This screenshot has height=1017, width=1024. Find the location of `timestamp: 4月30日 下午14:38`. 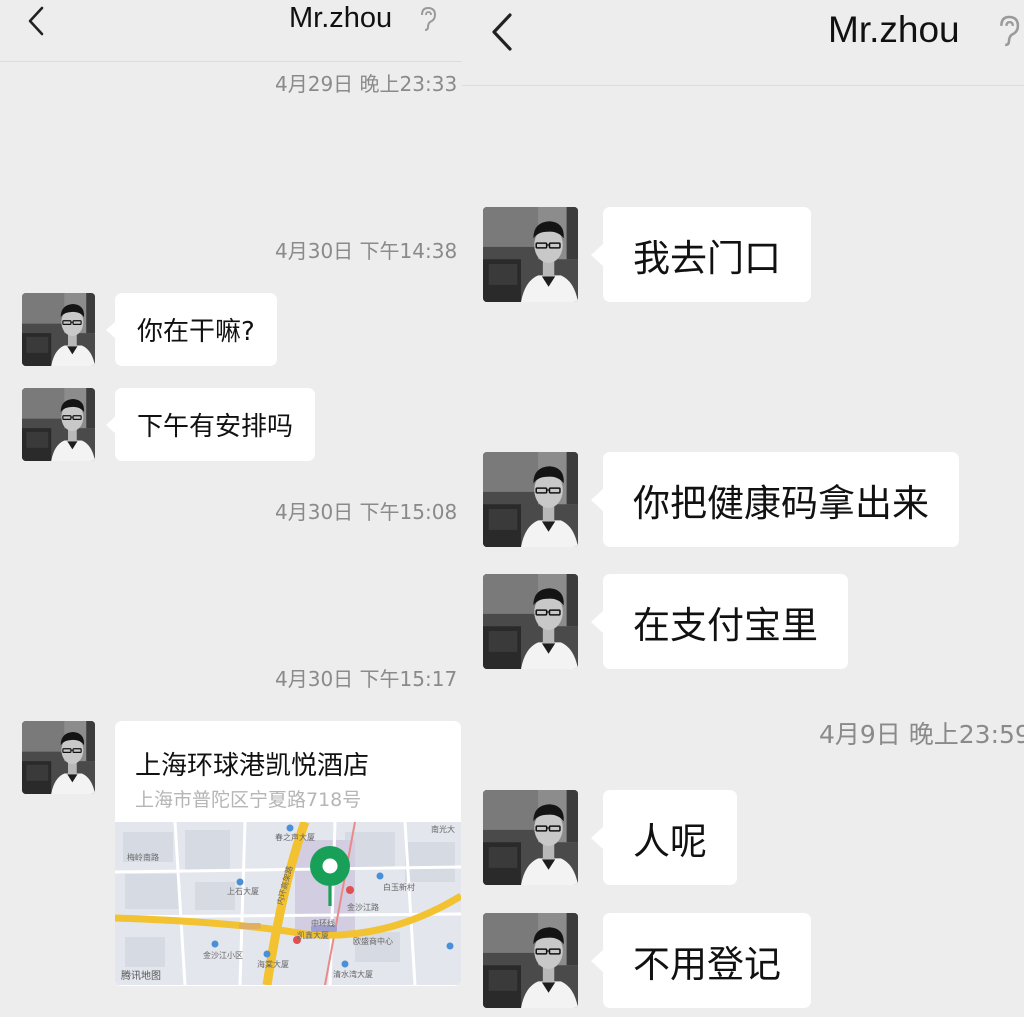

timestamp: 4月30日 下午14:38 is located at coordinates (366, 251).